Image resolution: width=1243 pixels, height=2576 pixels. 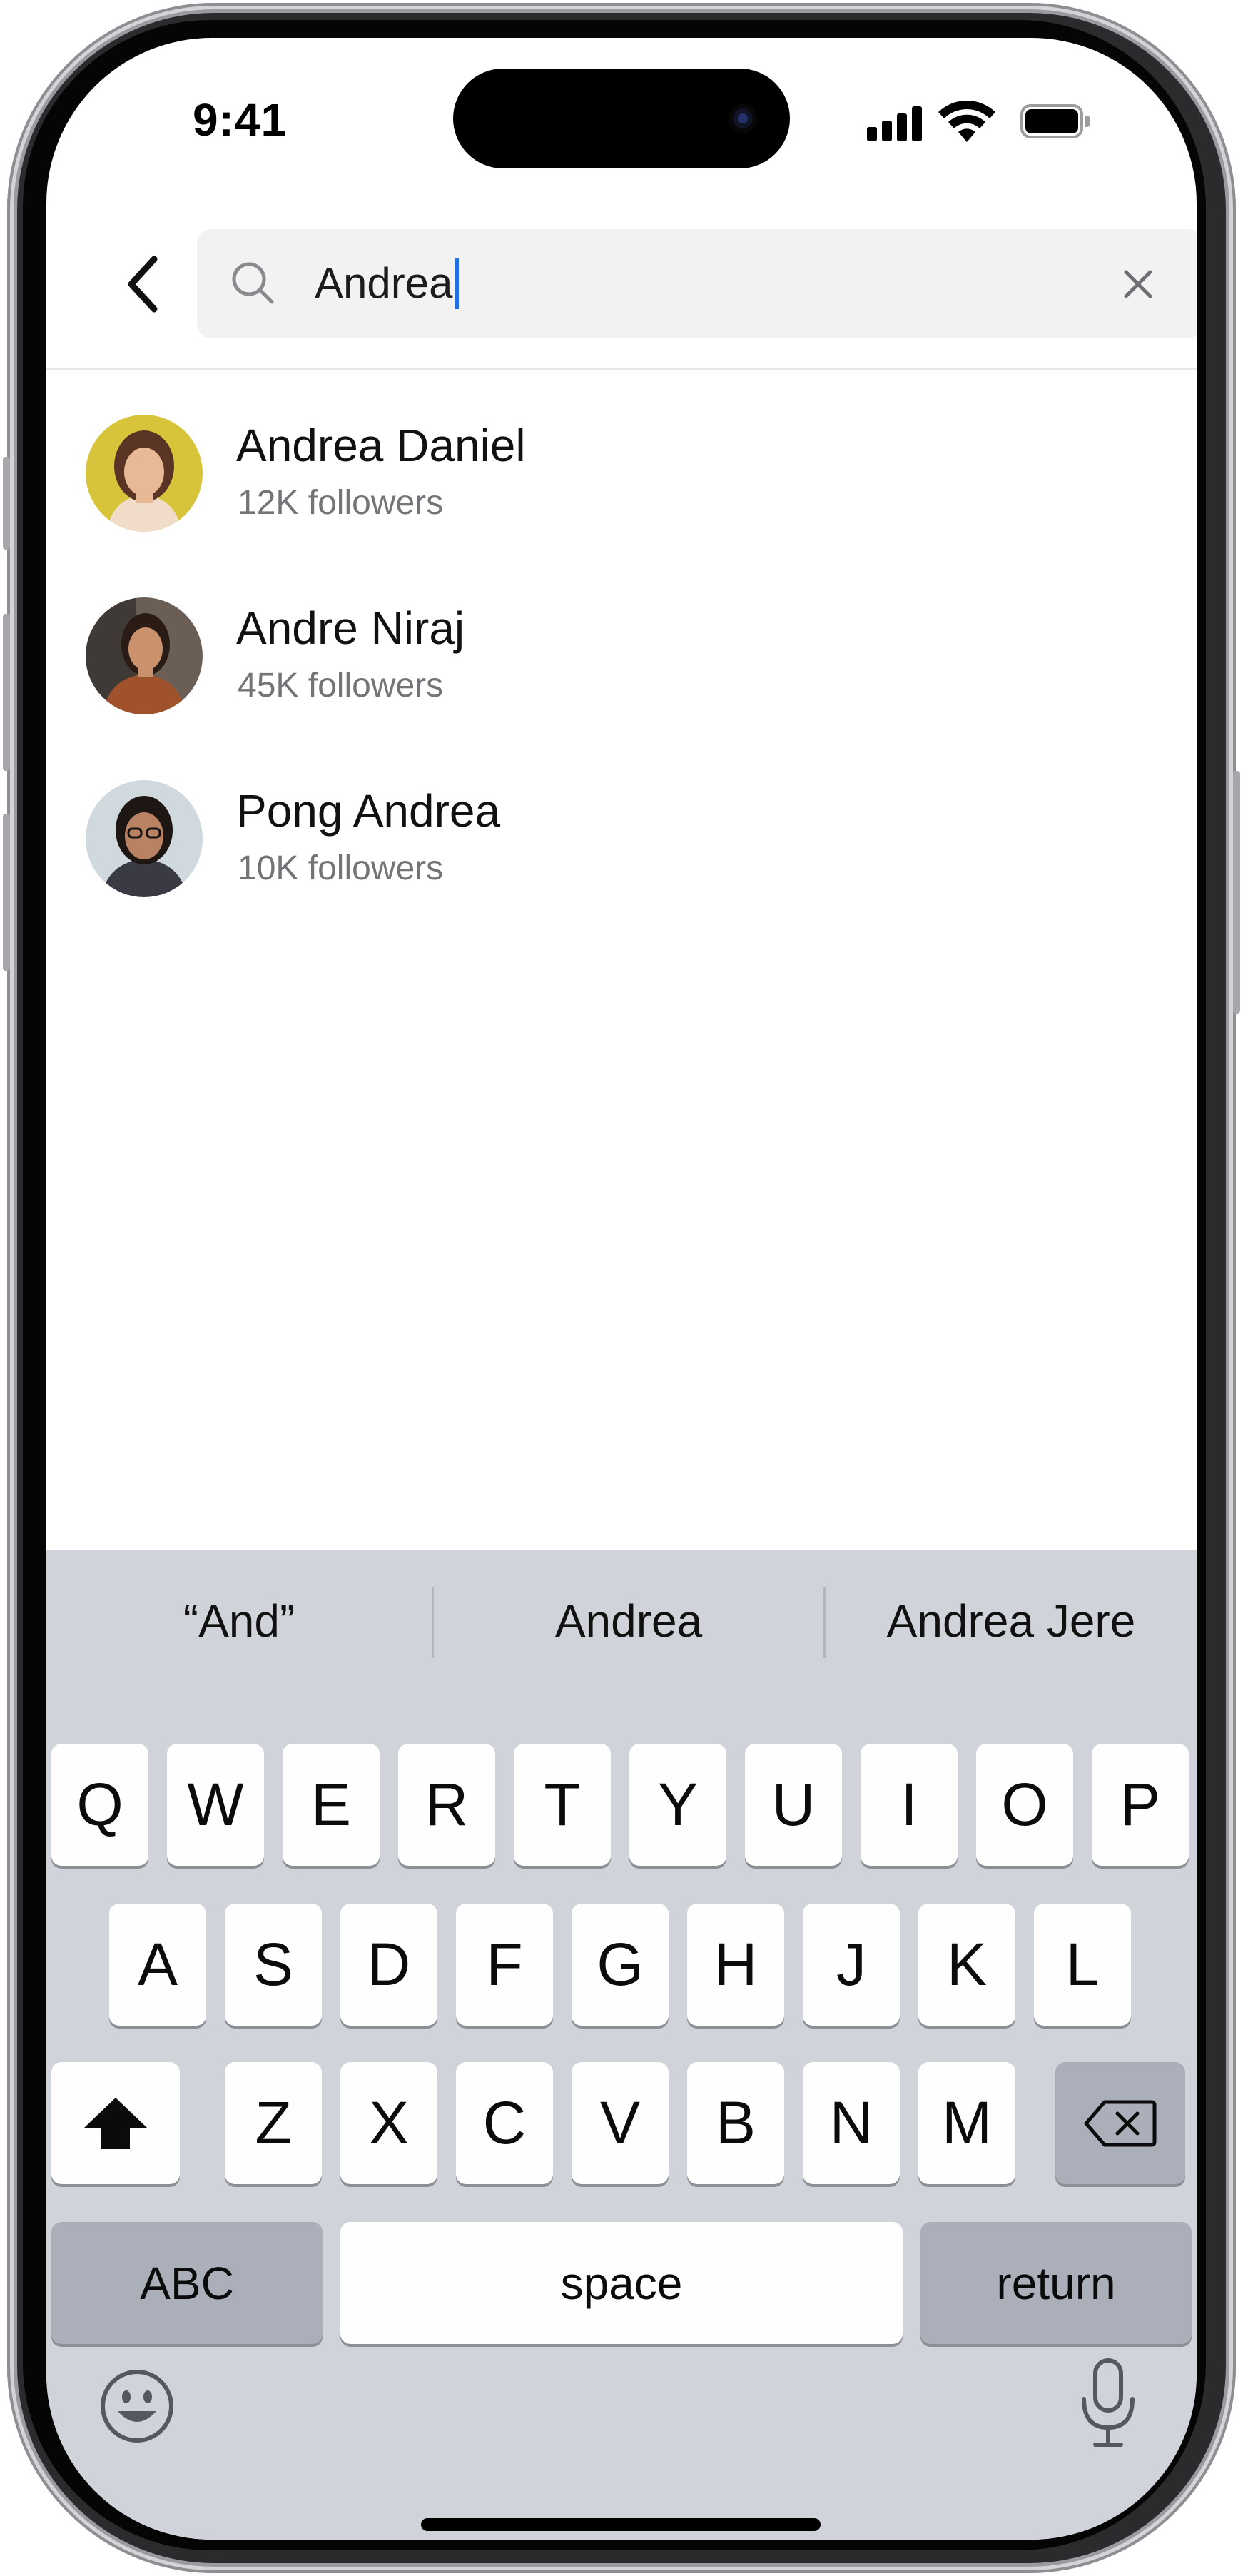 I want to click on side-button-power, so click(x=1236, y=892).